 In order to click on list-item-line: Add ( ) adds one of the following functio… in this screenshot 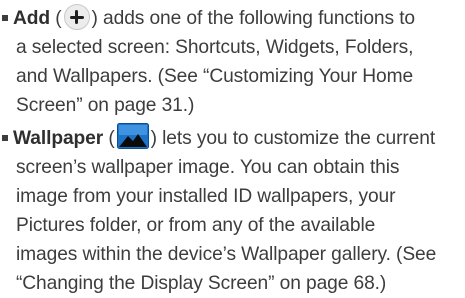, I will do `click(232, 18)`.